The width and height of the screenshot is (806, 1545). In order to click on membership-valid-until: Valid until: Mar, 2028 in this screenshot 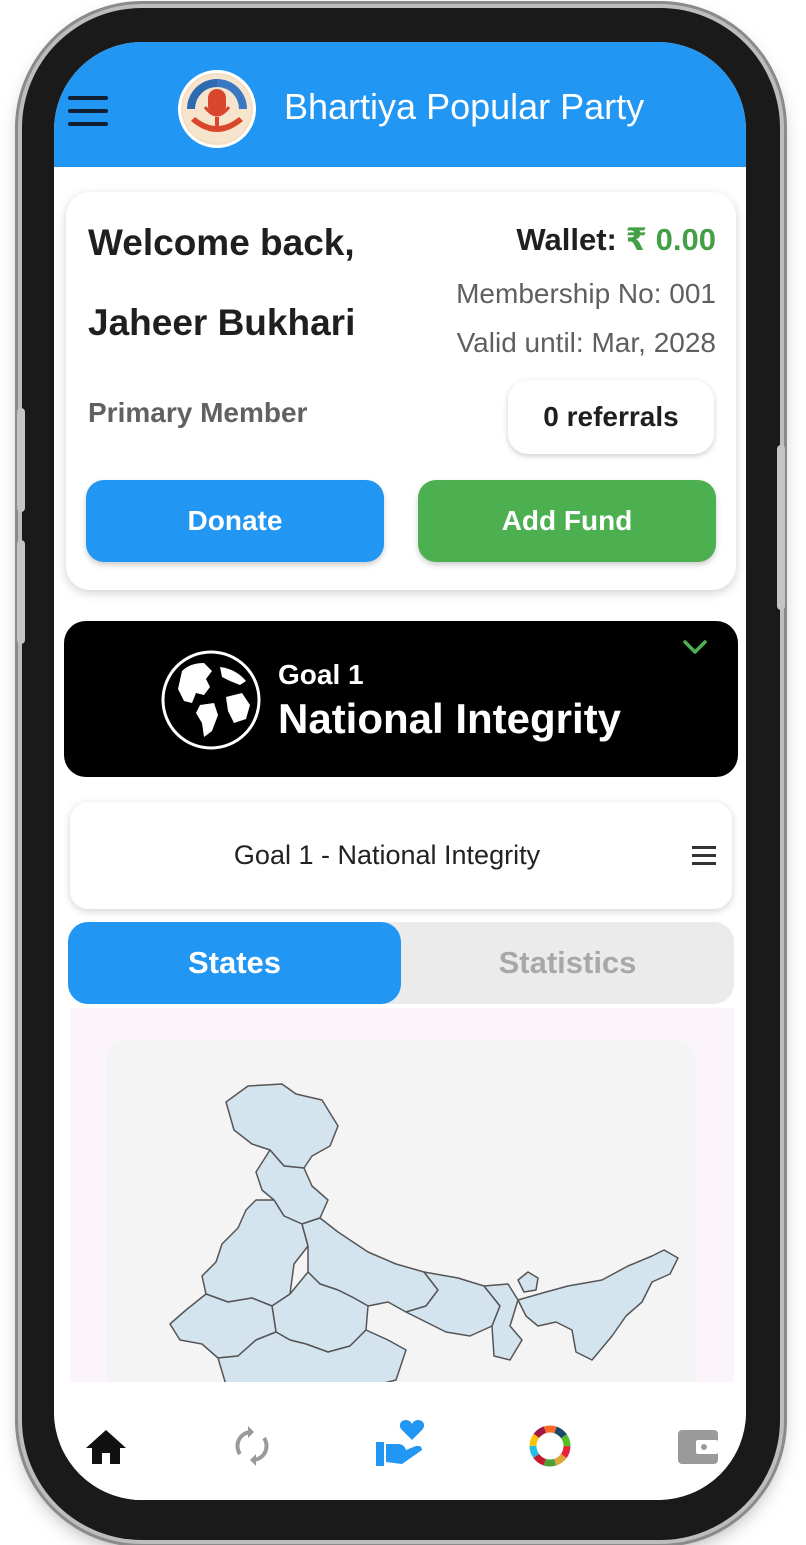, I will do `click(586, 342)`.